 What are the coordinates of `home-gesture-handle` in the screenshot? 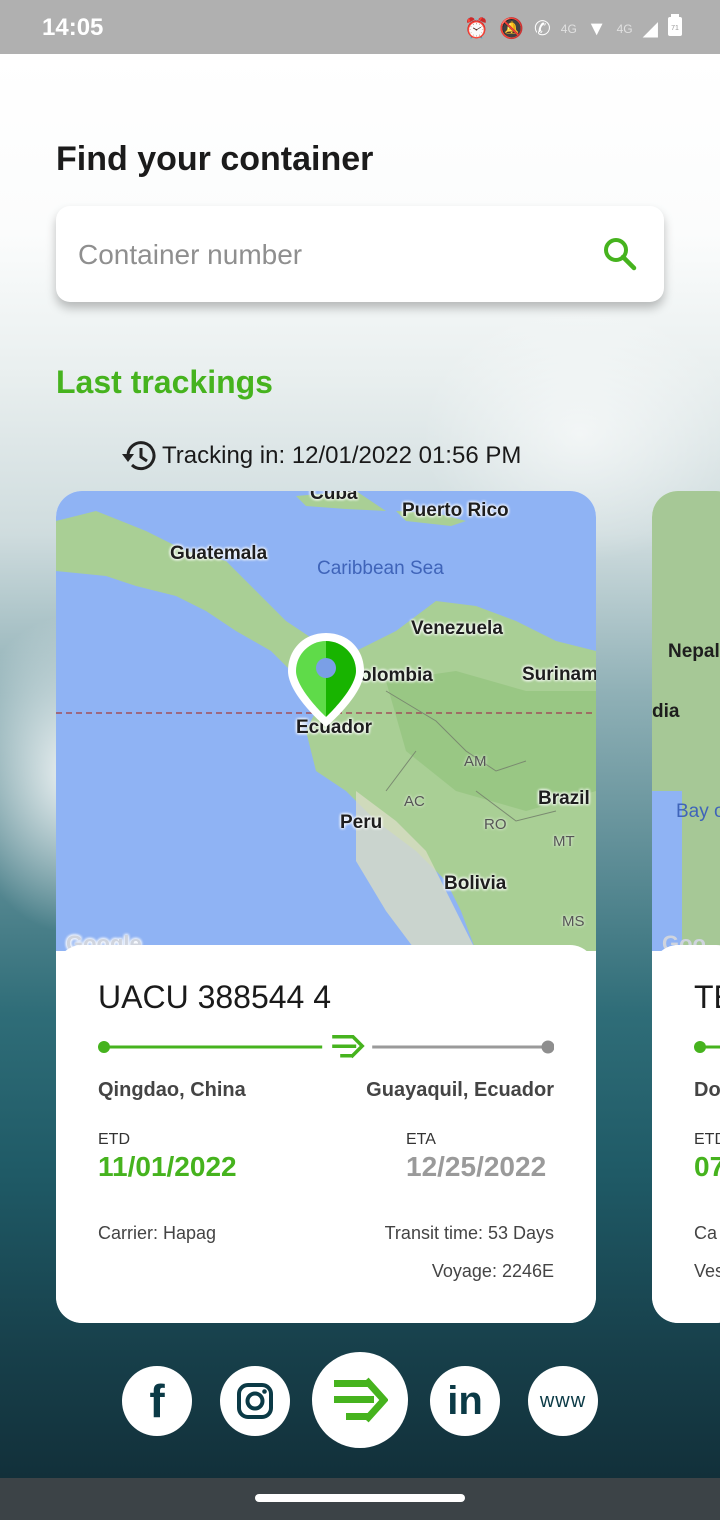 It's located at (360, 1498).